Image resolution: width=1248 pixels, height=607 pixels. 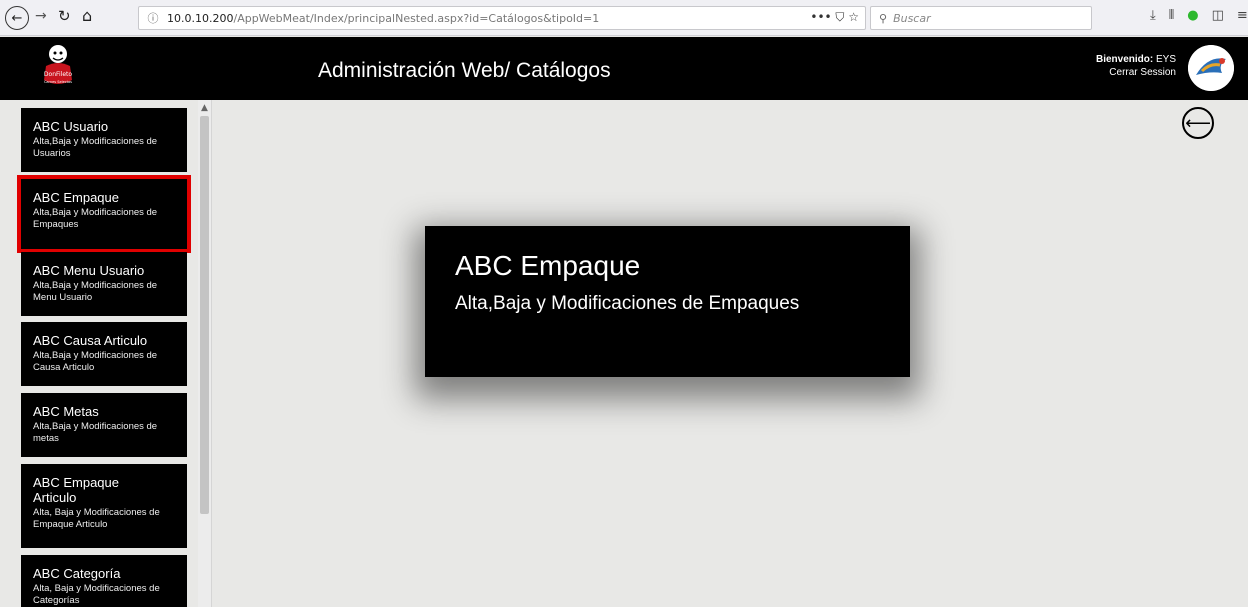 I want to click on search-input: ⚲ Buscar, so click(x=981, y=18).